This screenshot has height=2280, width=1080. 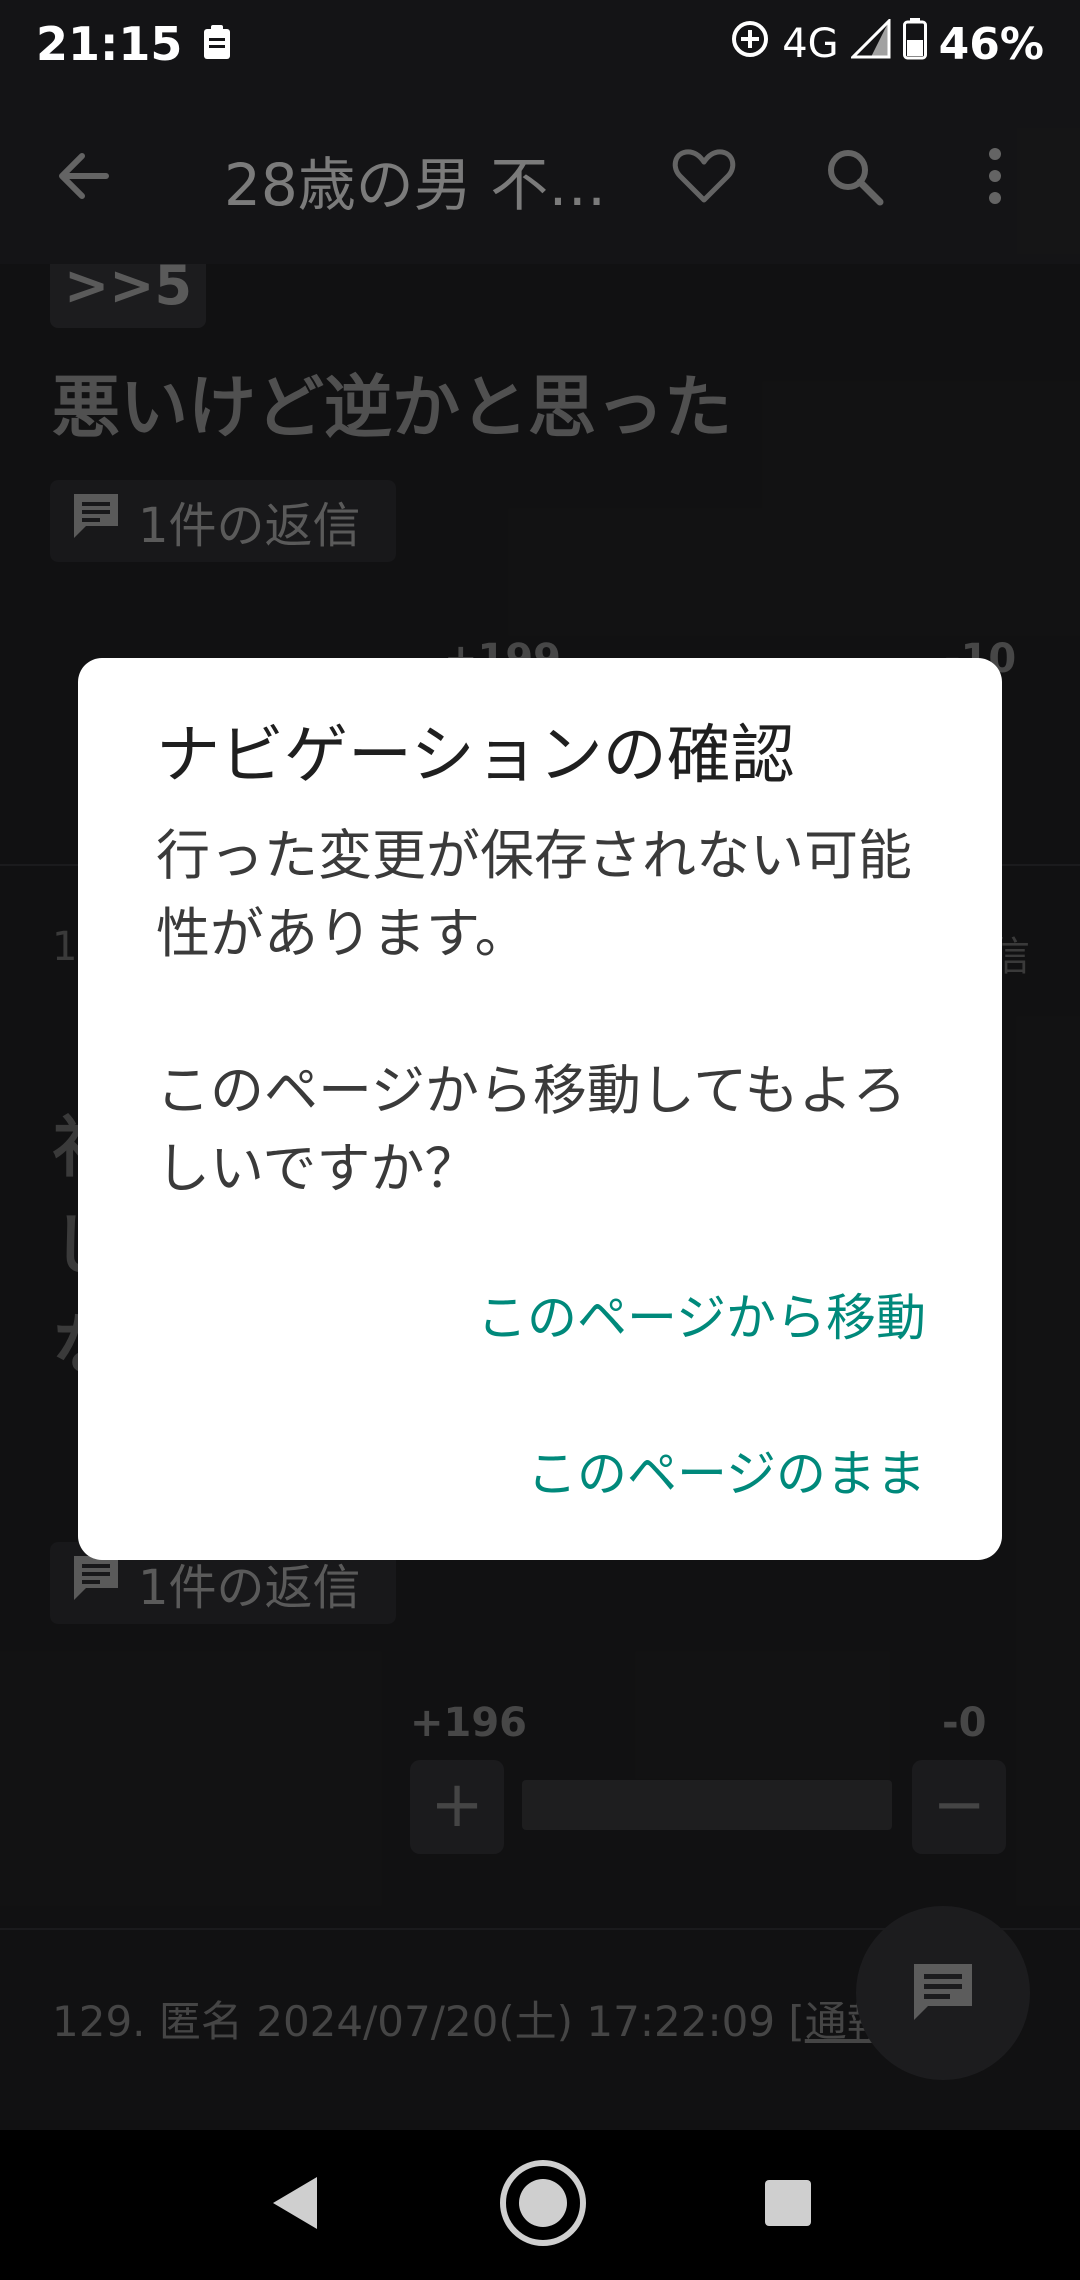 What do you see at coordinates (540, 44) in the screenshot?
I see `status-bar: 21:15 4G 46%` at bounding box center [540, 44].